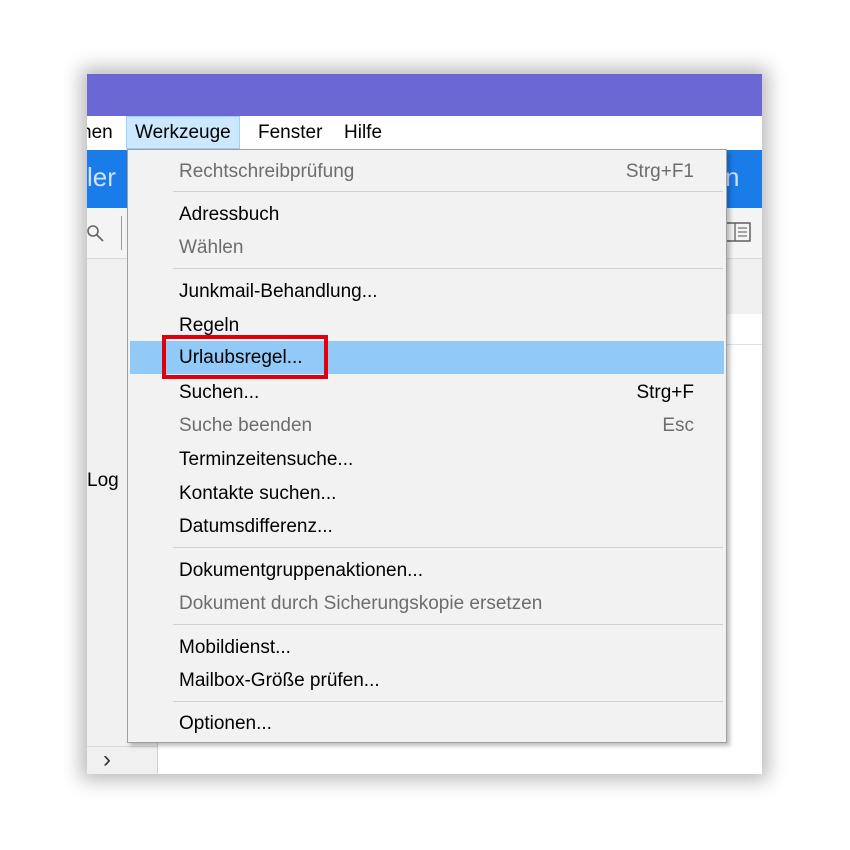 The width and height of the screenshot is (850, 850). Describe the element at coordinates (101, 177) in the screenshot. I see `nav-band-text: ler` at that location.